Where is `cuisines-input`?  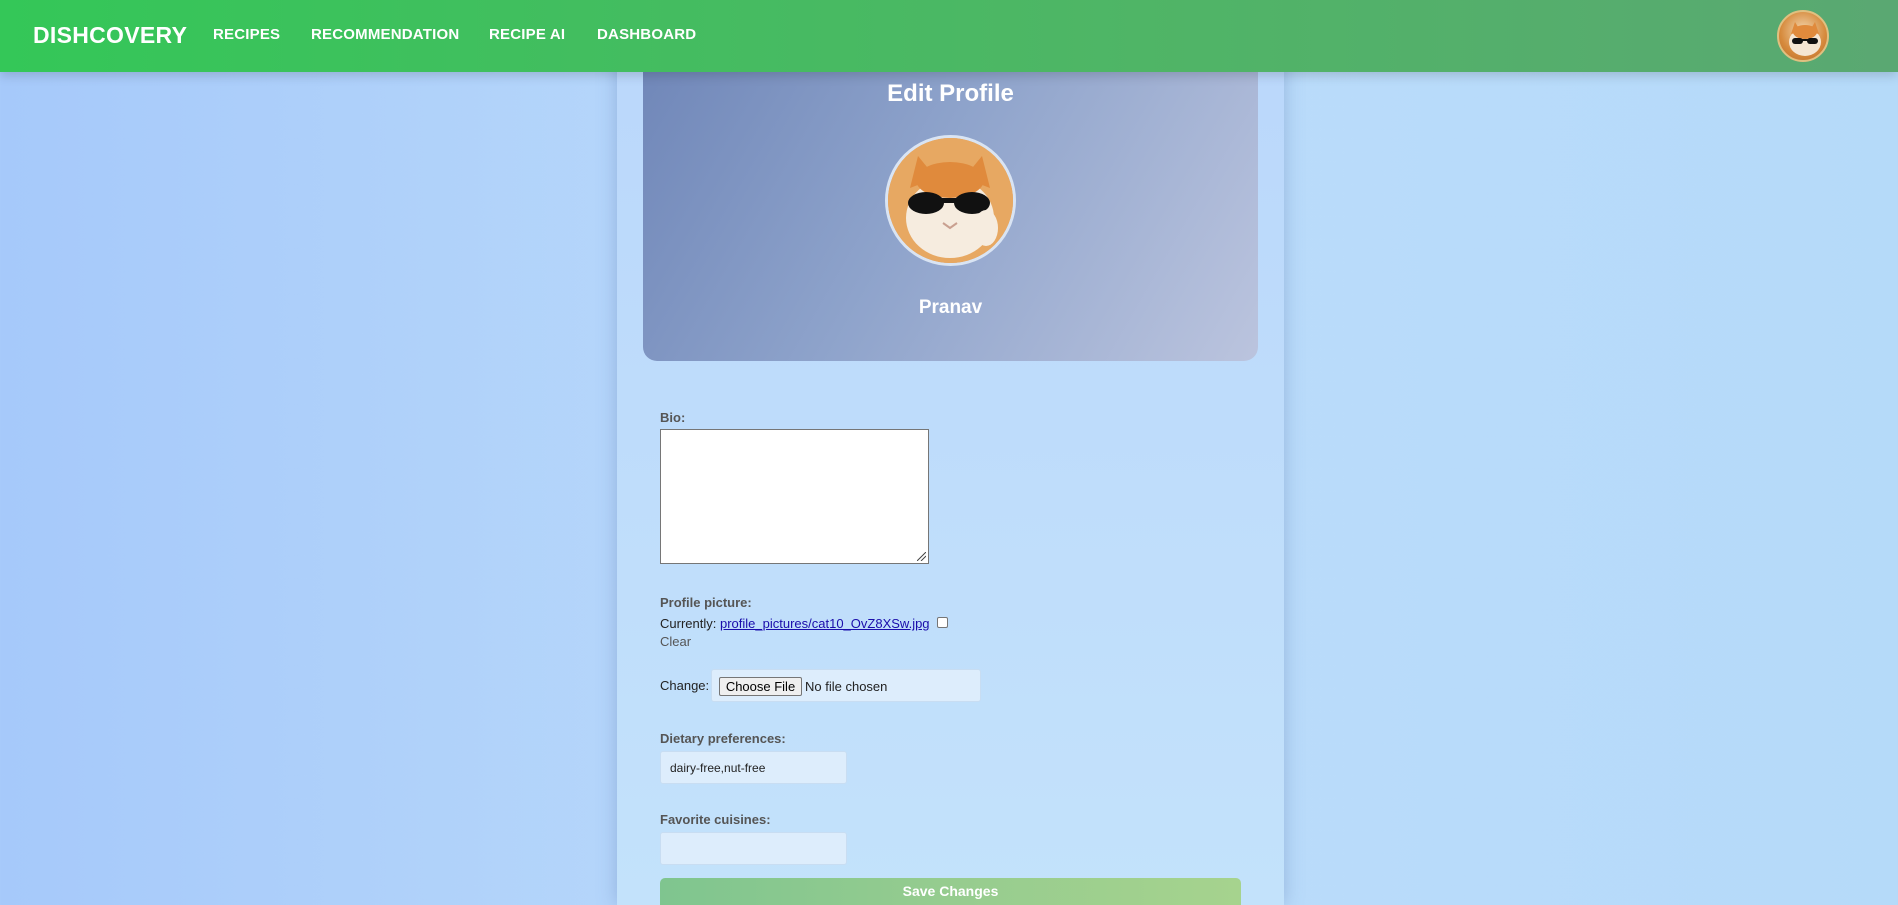
cuisines-input is located at coordinates (753, 848).